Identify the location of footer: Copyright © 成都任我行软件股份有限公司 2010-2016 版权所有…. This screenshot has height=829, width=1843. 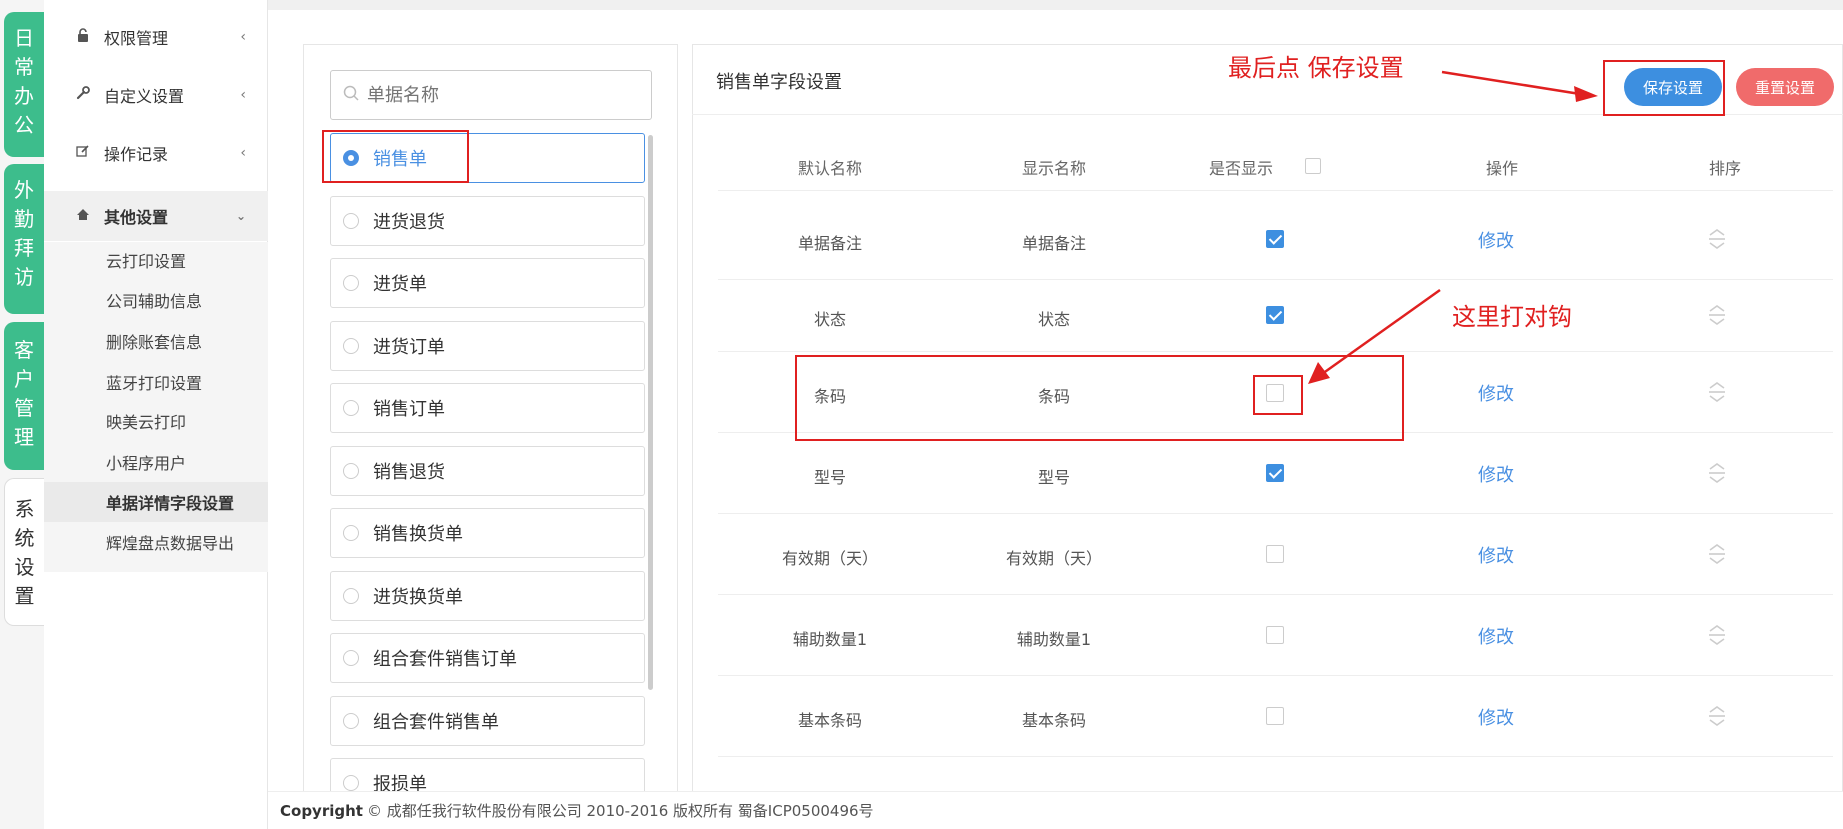
(1055, 810).